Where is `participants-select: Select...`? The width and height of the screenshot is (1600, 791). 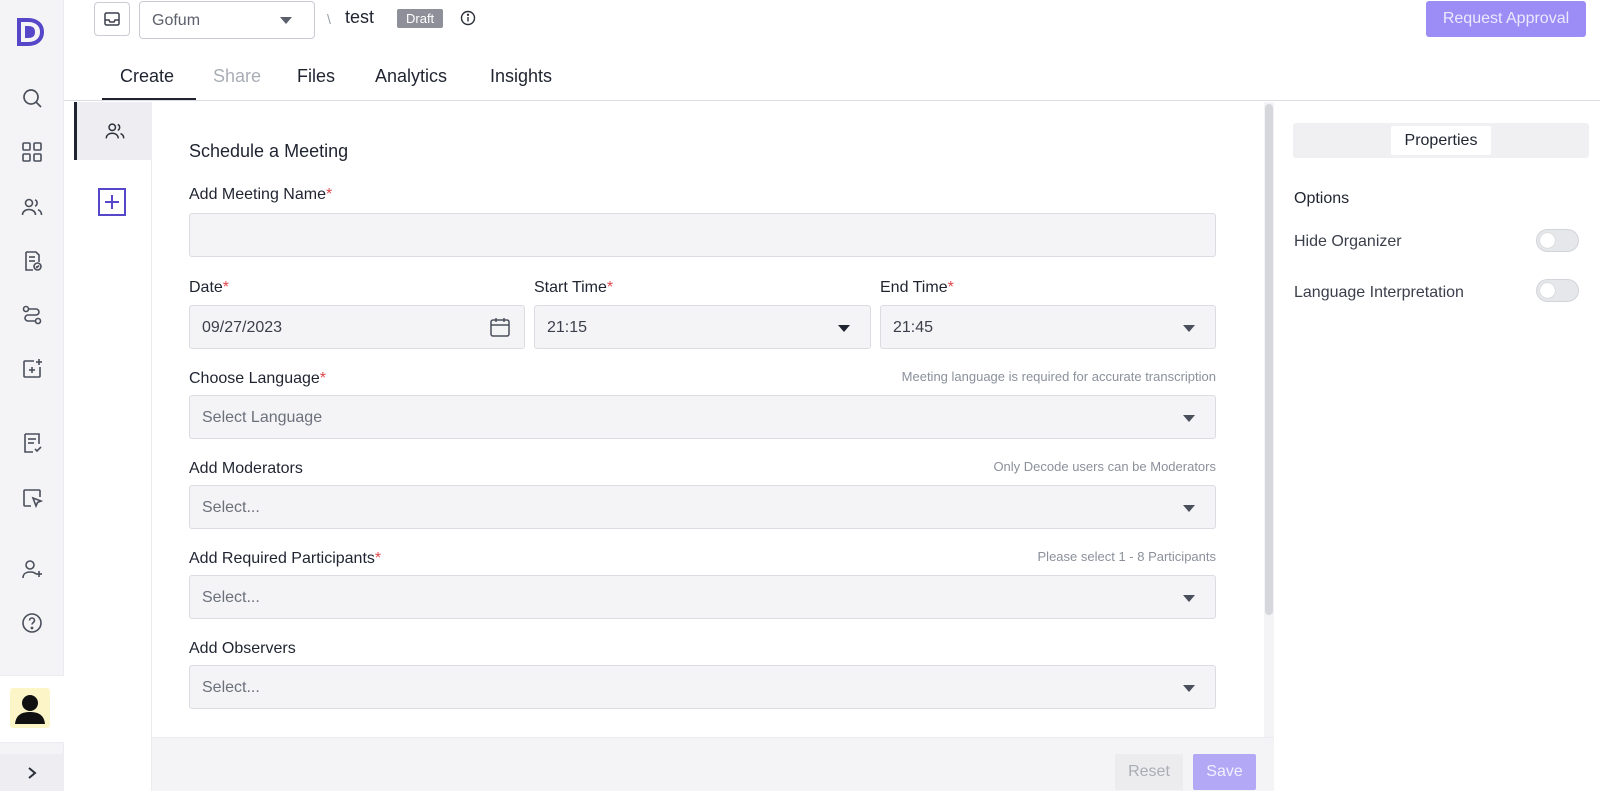
participants-select: Select... is located at coordinates (702, 597).